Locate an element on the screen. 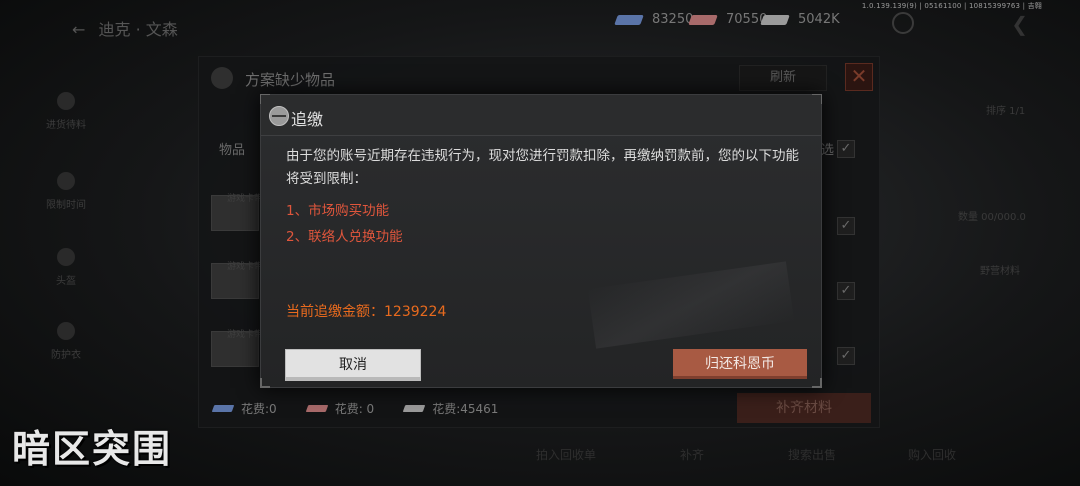  cost-blue: 花费:0 is located at coordinates (259, 408).